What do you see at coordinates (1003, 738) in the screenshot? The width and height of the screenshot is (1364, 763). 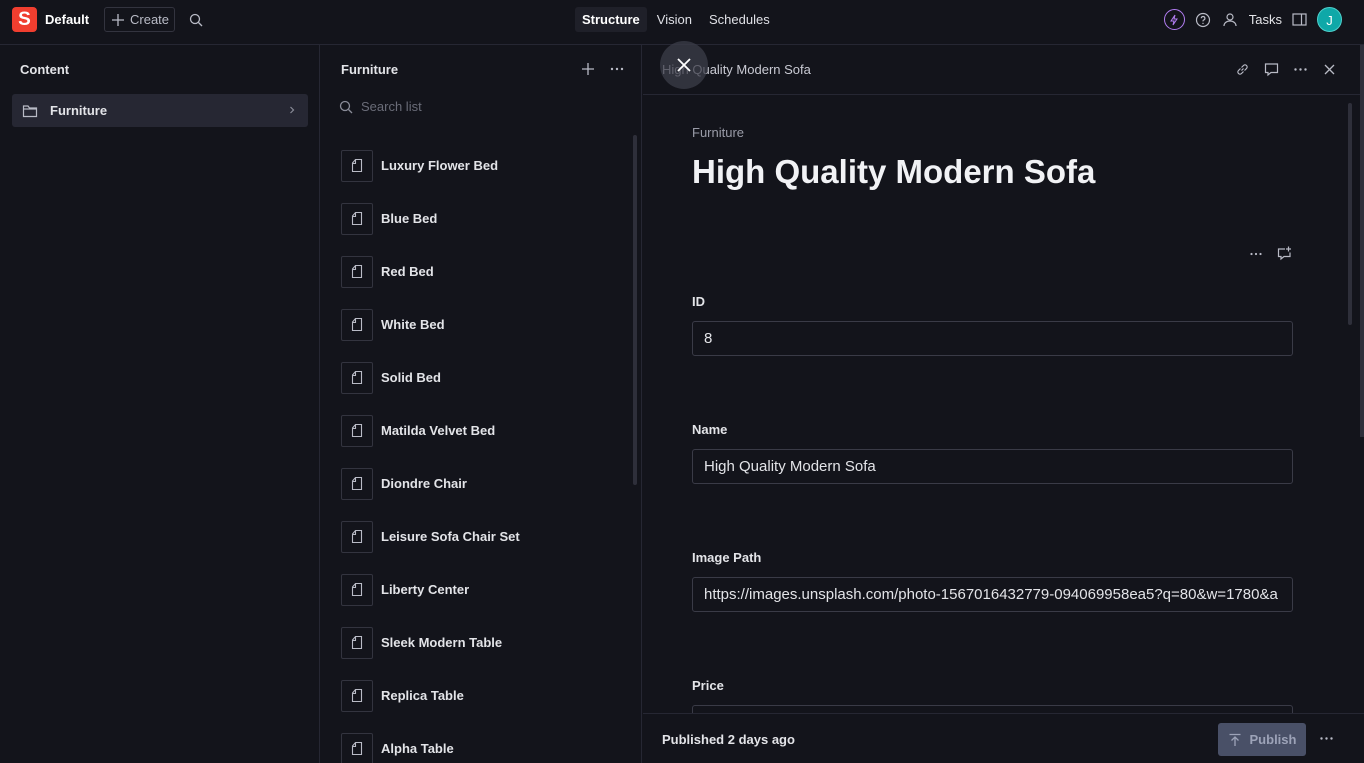 I see `document-footer: Published 2 days ago Publish` at bounding box center [1003, 738].